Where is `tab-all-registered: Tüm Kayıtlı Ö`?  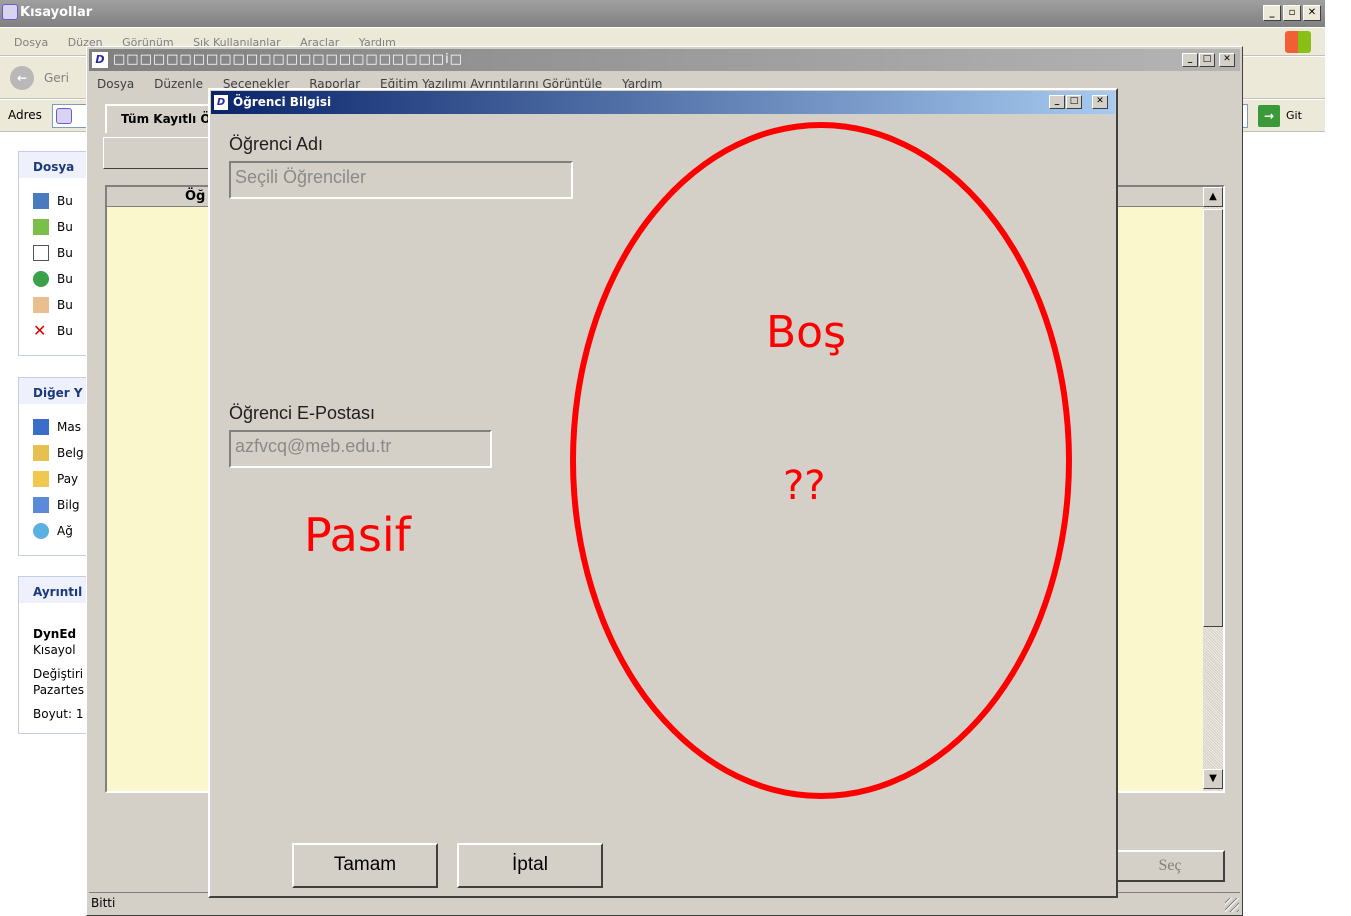
tab-all-registered: Tüm Kayıtlı Ö is located at coordinates (160, 119).